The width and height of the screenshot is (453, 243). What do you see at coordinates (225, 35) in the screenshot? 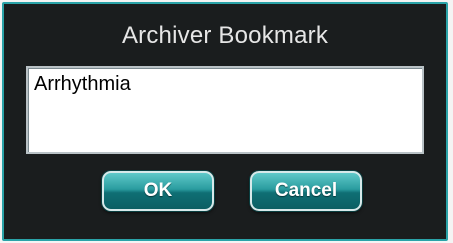
I see `dialog-title: Archiver Bookmark` at bounding box center [225, 35].